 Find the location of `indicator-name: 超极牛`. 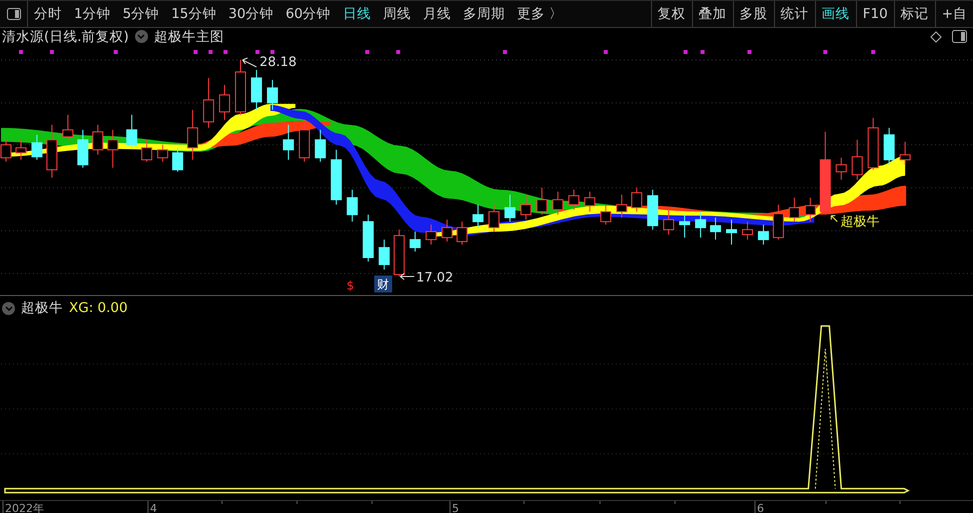

indicator-name: 超极牛 is located at coordinates (42, 308).